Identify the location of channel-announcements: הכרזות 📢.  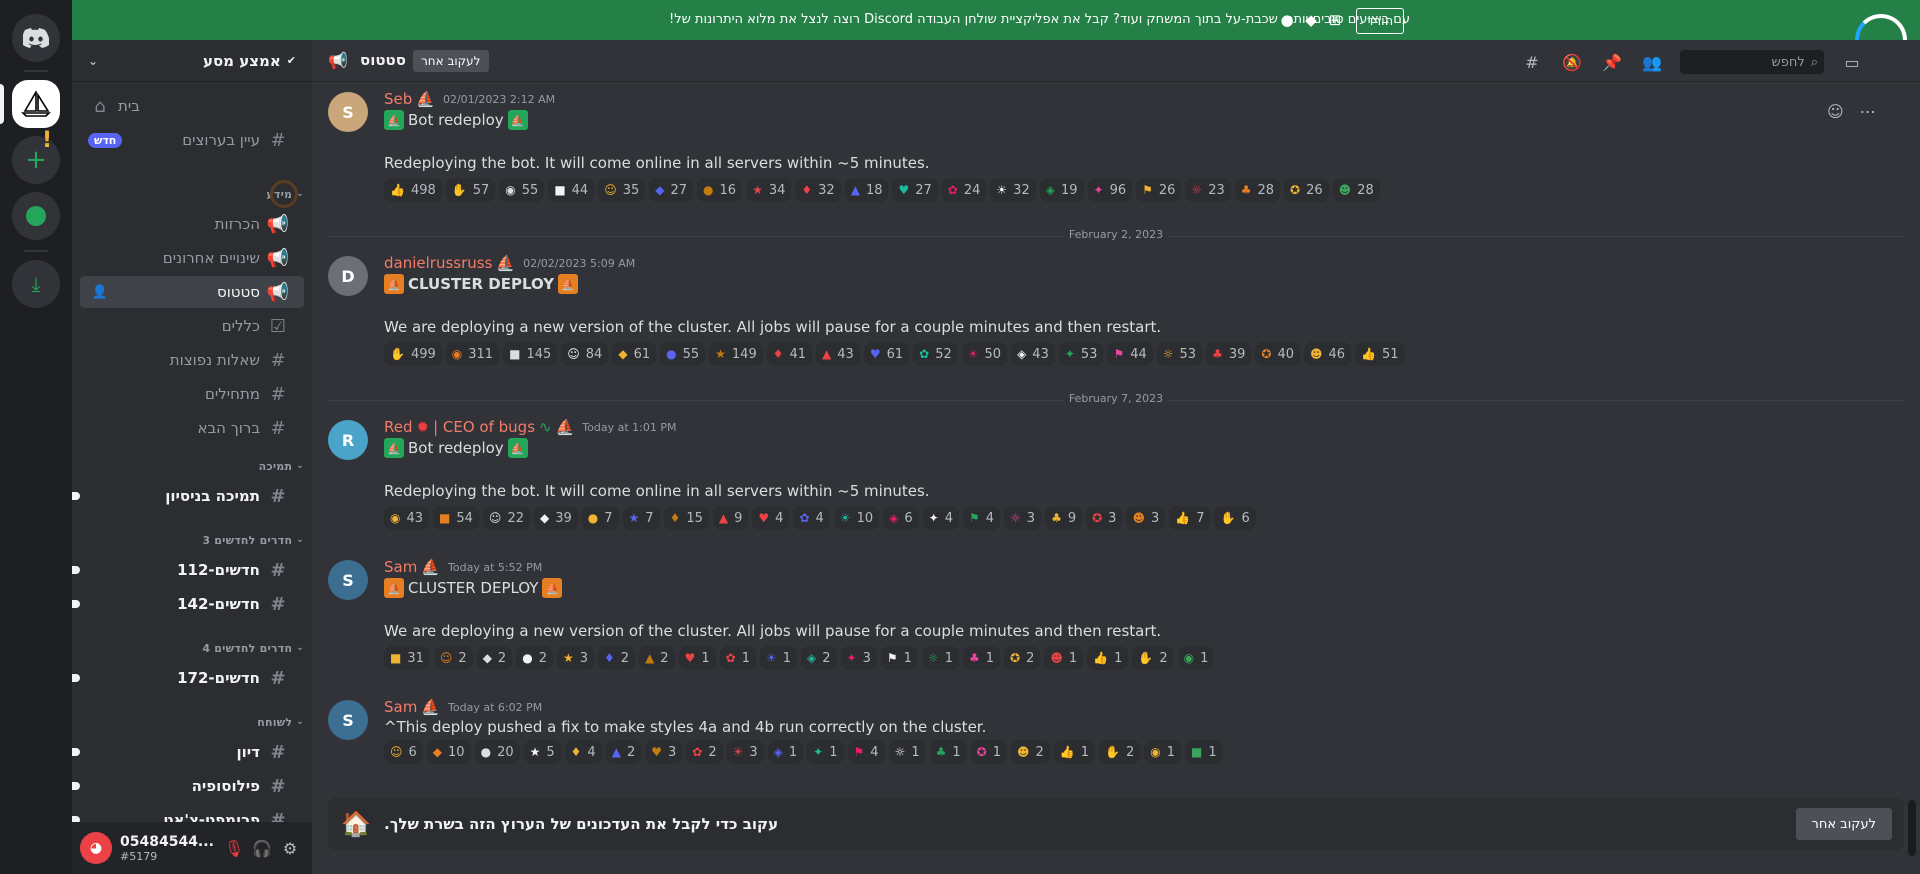
(192, 224).